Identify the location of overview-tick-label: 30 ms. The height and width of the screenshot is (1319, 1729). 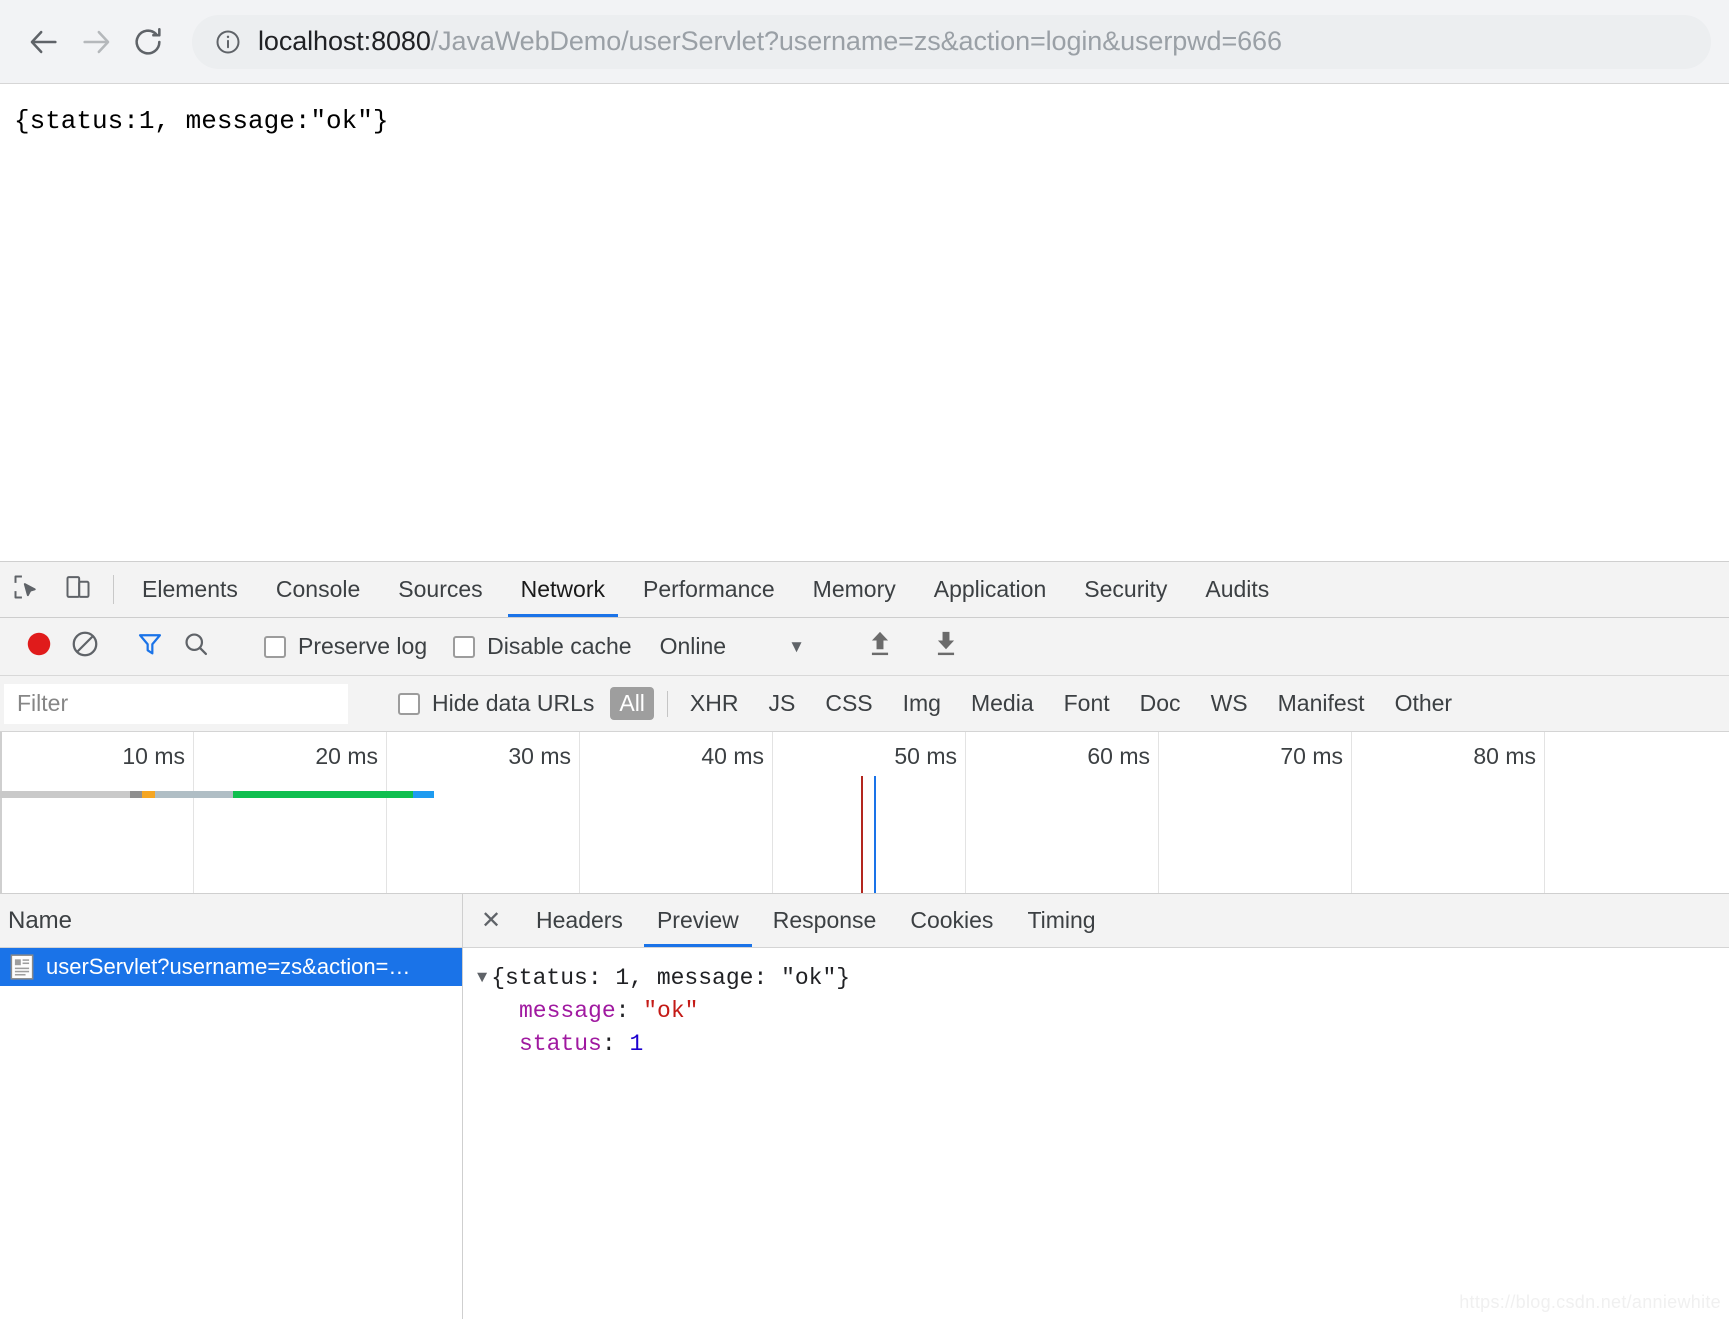
(539, 756).